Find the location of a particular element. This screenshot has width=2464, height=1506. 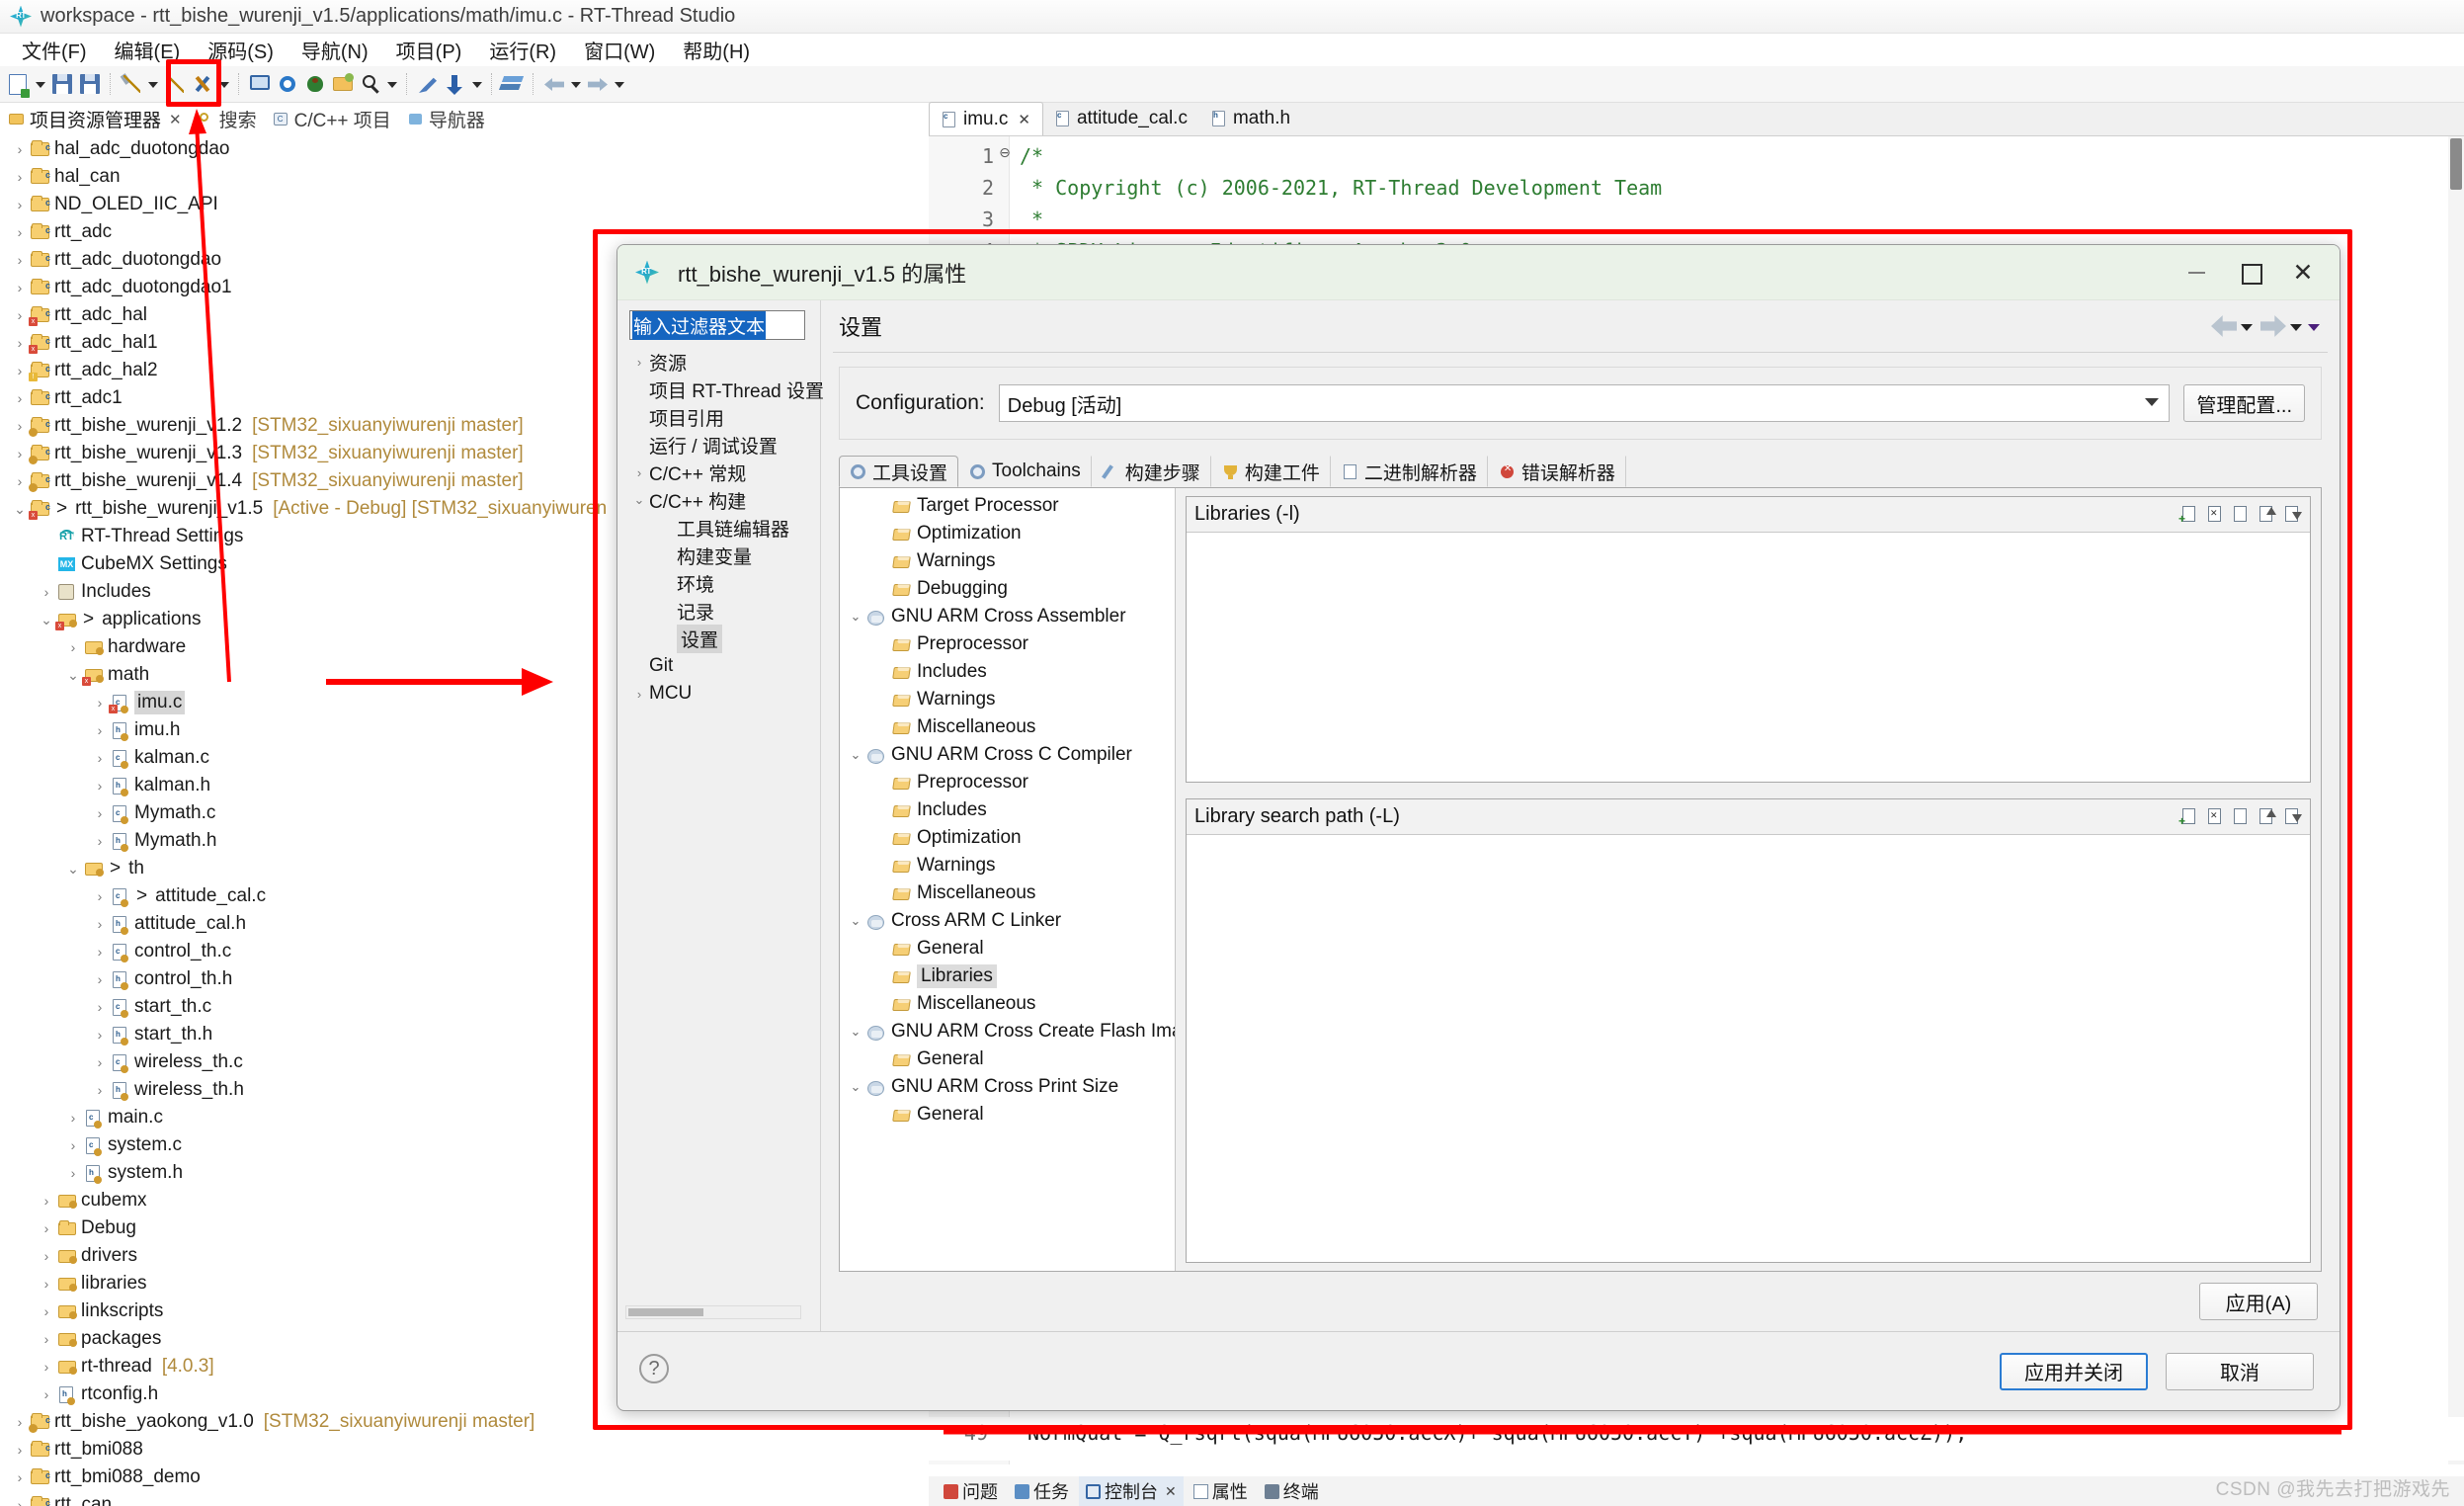

tab-project-explorer: 项目资源管理器 ✕ is located at coordinates (95, 119).